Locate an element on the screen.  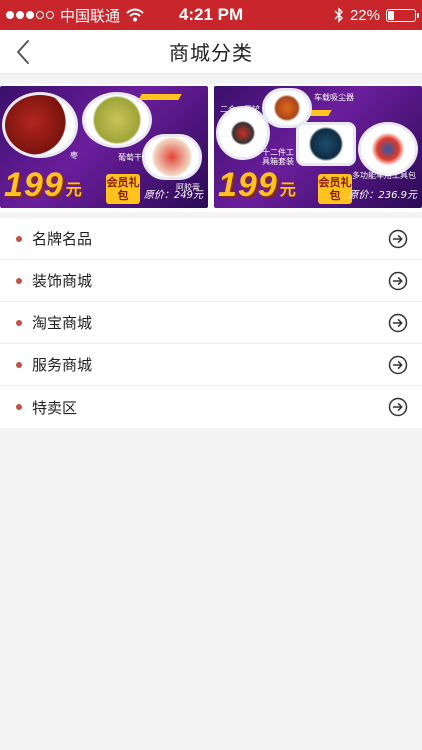
tag-snow-shovel: 二合一雪铲 is located at coordinates (240, 109).